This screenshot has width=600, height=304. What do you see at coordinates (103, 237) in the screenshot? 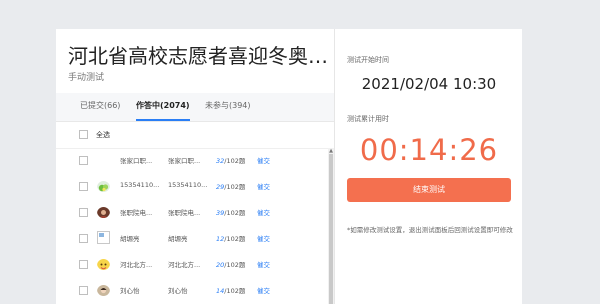
I see `broken-image-icon` at bounding box center [103, 237].